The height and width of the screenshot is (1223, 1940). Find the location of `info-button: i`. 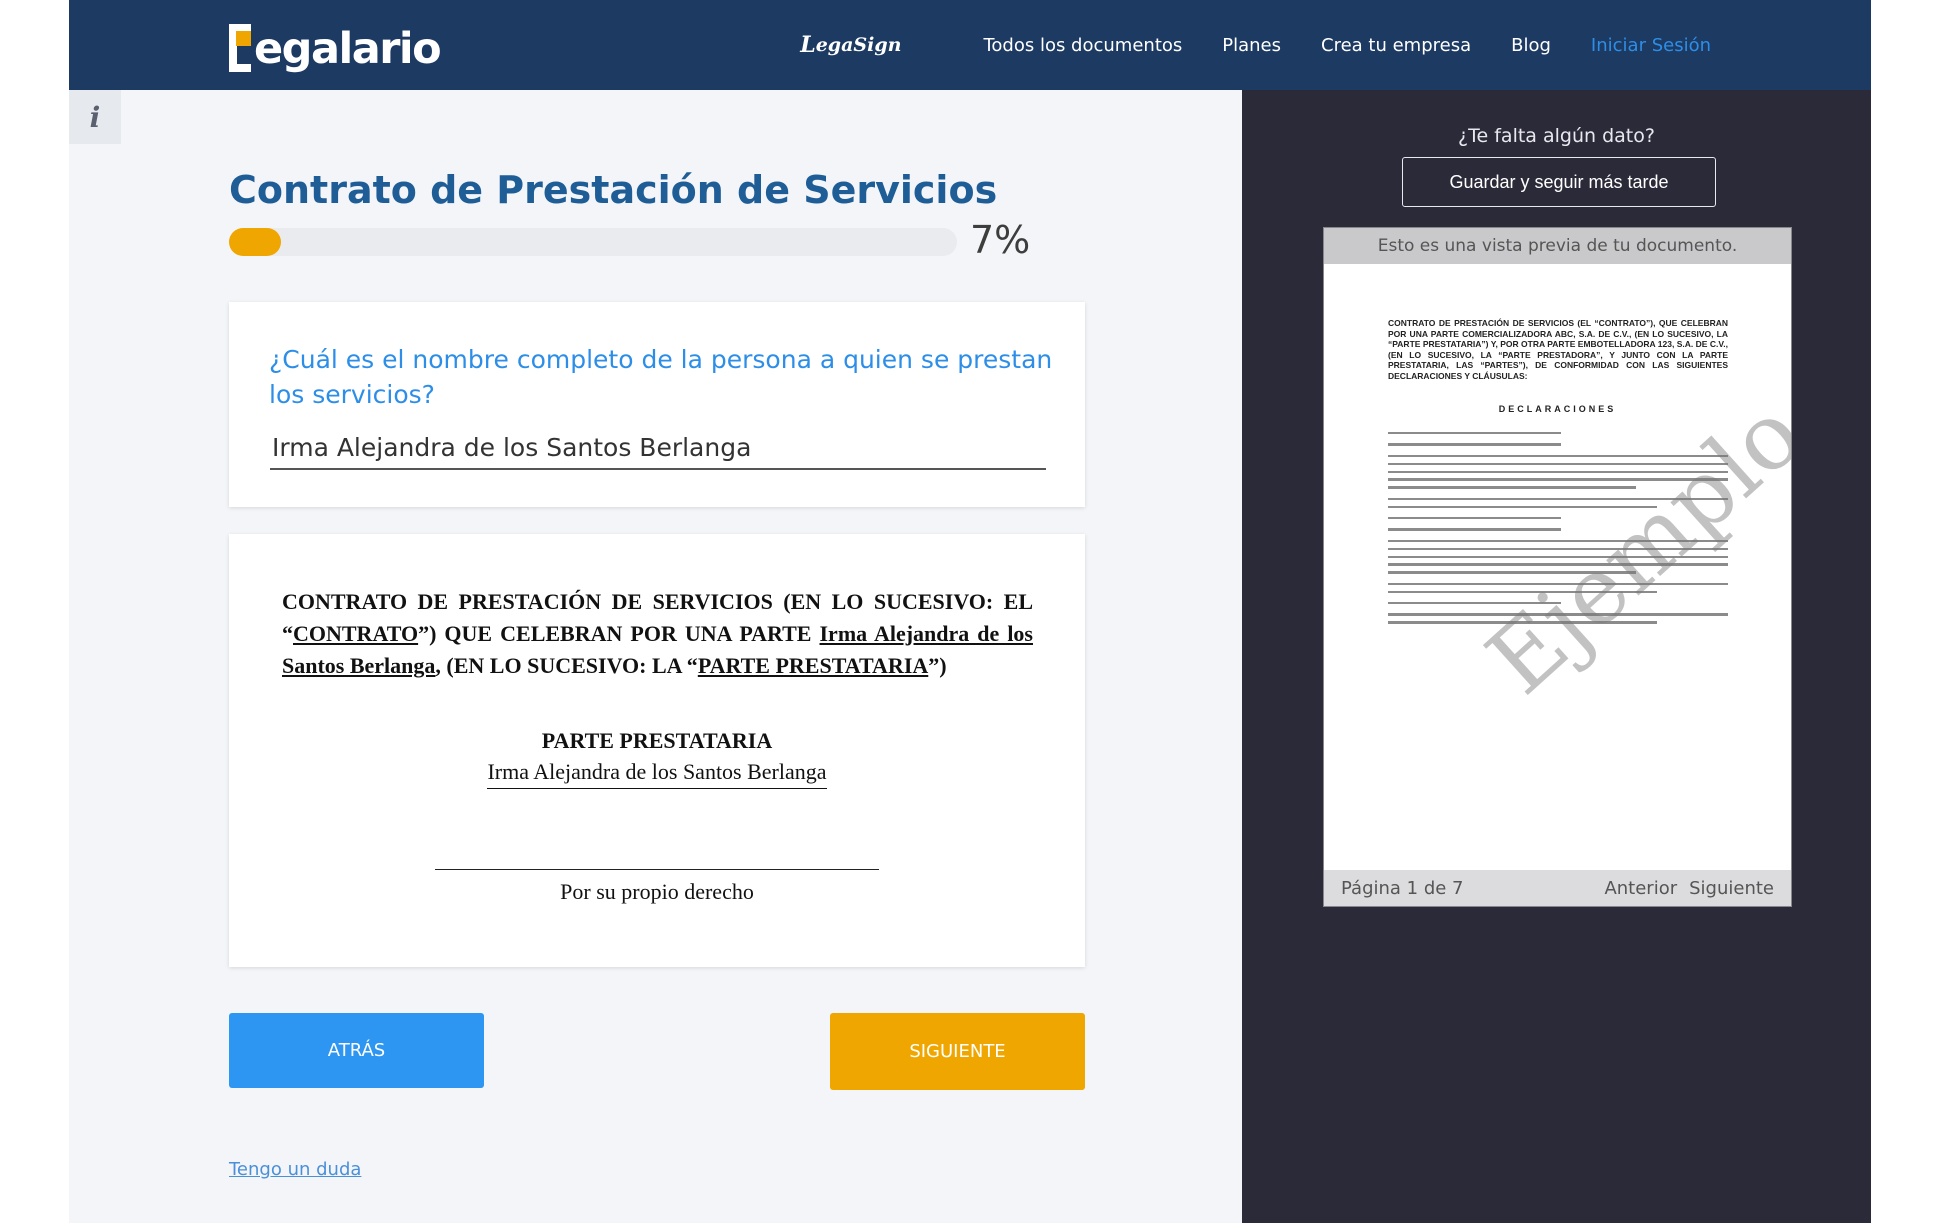

info-button: i is located at coordinates (95, 117).